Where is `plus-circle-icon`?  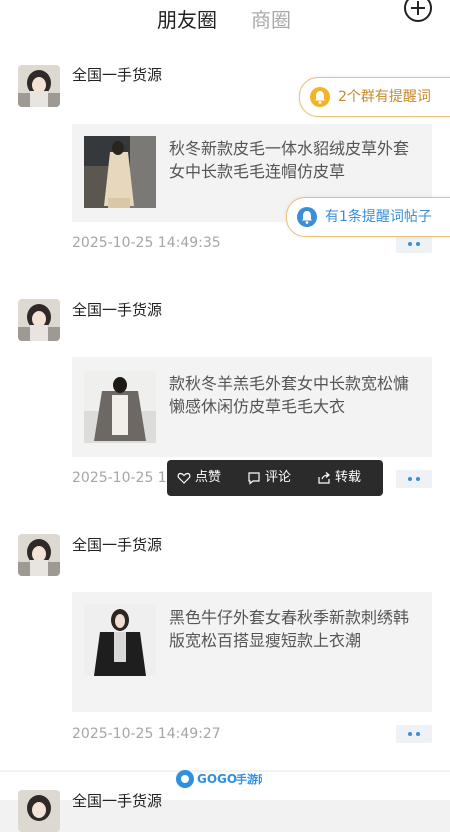 plus-circle-icon is located at coordinates (418, 11).